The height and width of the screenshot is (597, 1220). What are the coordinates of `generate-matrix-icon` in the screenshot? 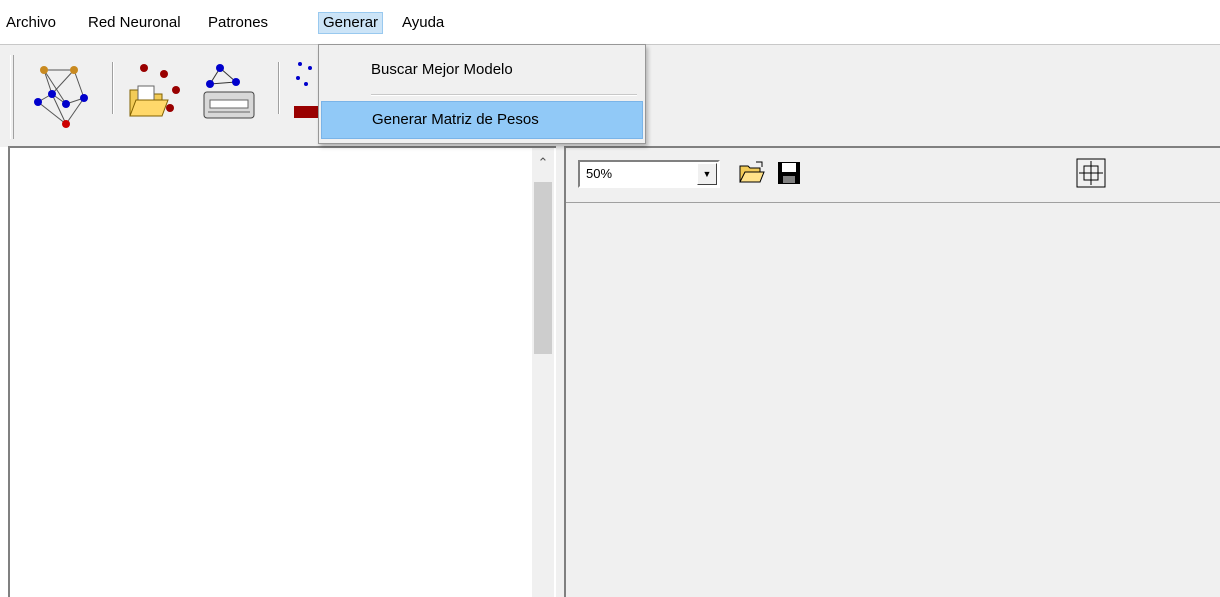 It's located at (305, 89).